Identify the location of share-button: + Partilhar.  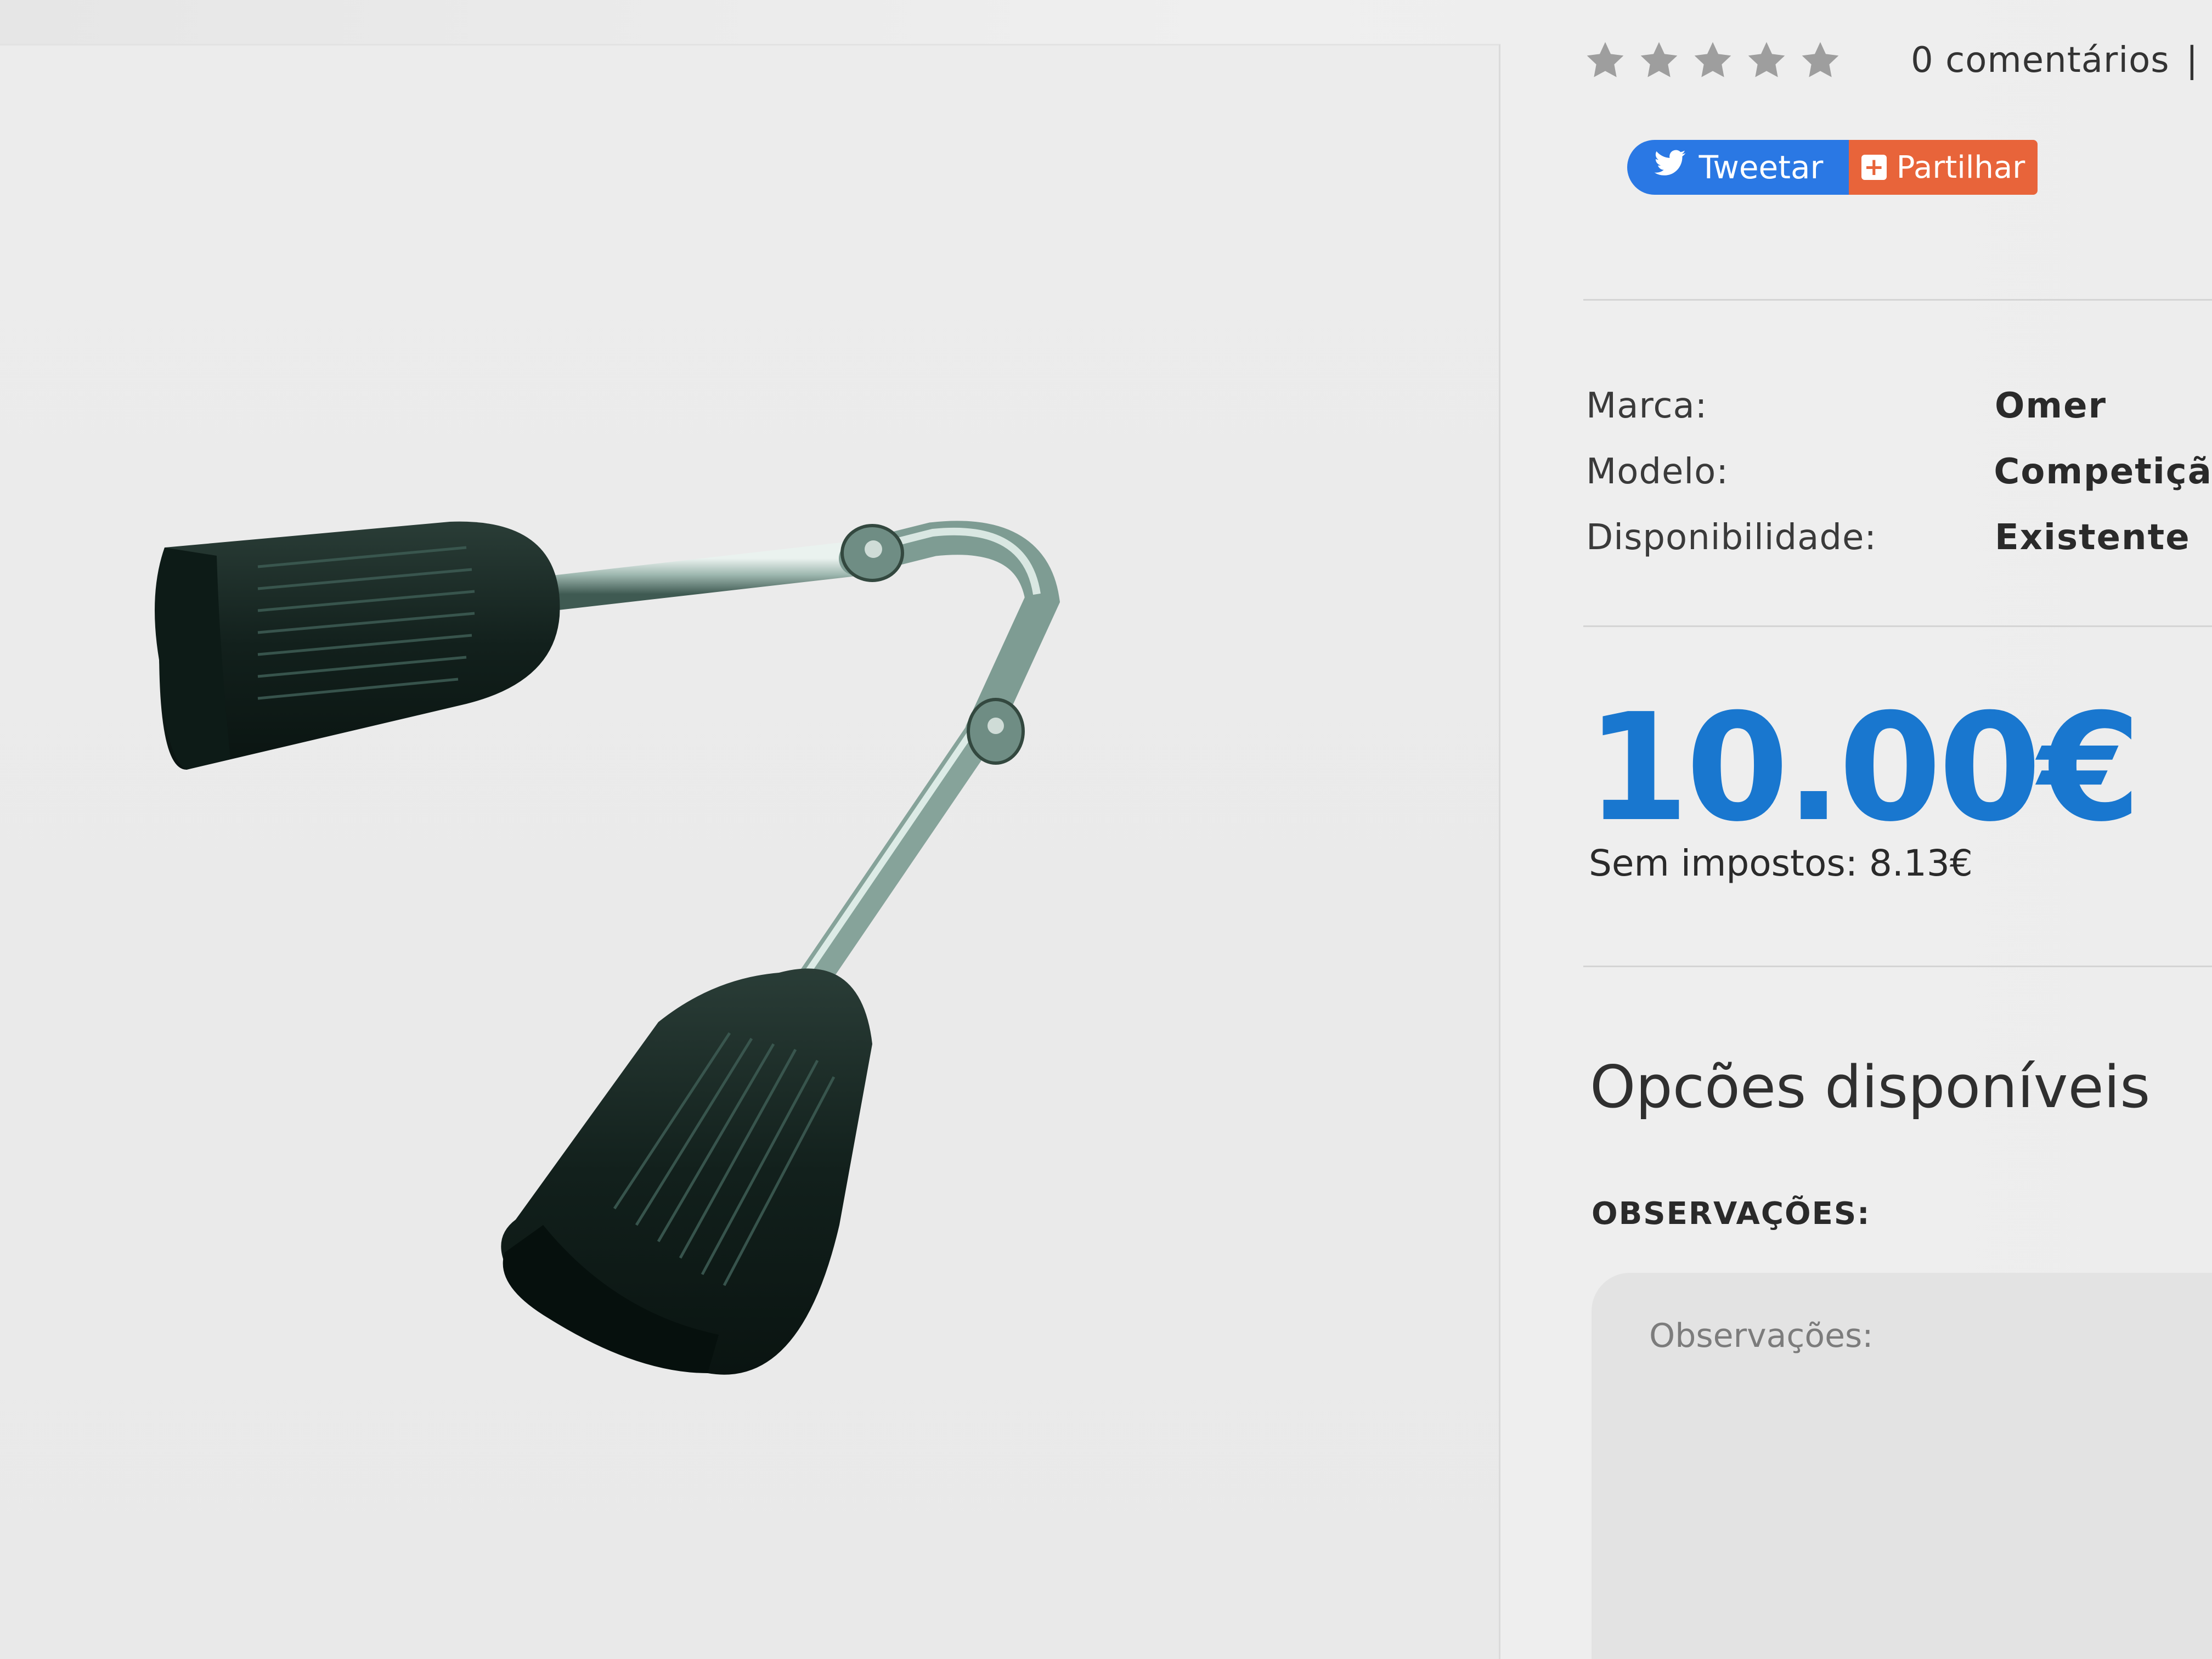
(1943, 167).